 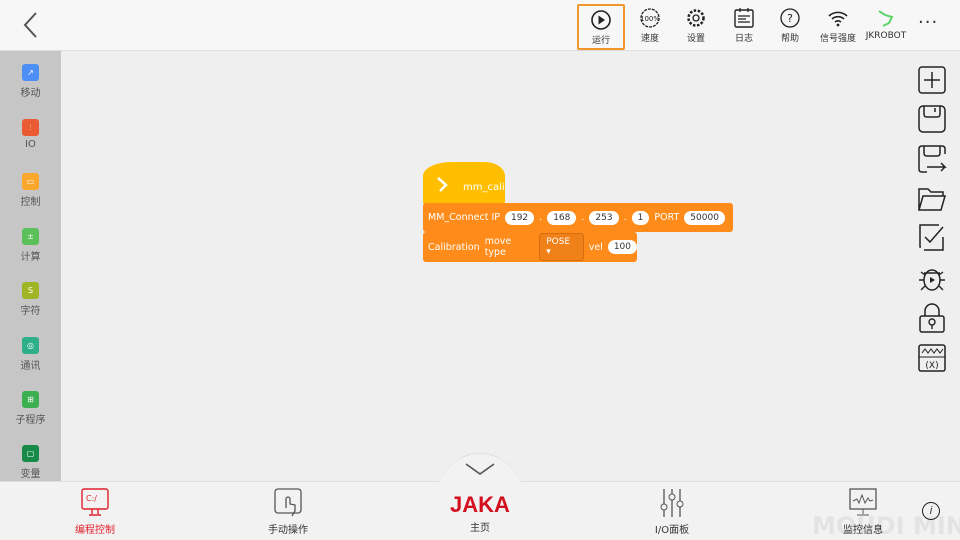 What do you see at coordinates (519, 217) in the screenshot?
I see `ip-octet-1: 192` at bounding box center [519, 217].